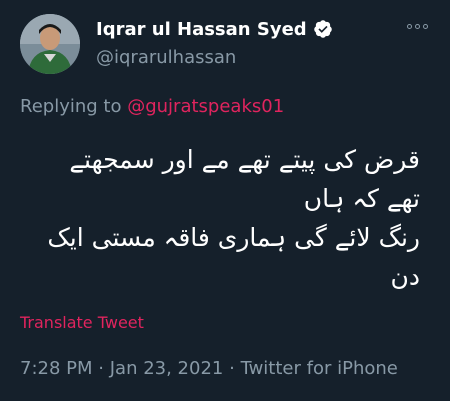 This screenshot has height=401, width=450. What do you see at coordinates (82, 322) in the screenshot?
I see `translate-tweet-link: Translate Tweet` at bounding box center [82, 322].